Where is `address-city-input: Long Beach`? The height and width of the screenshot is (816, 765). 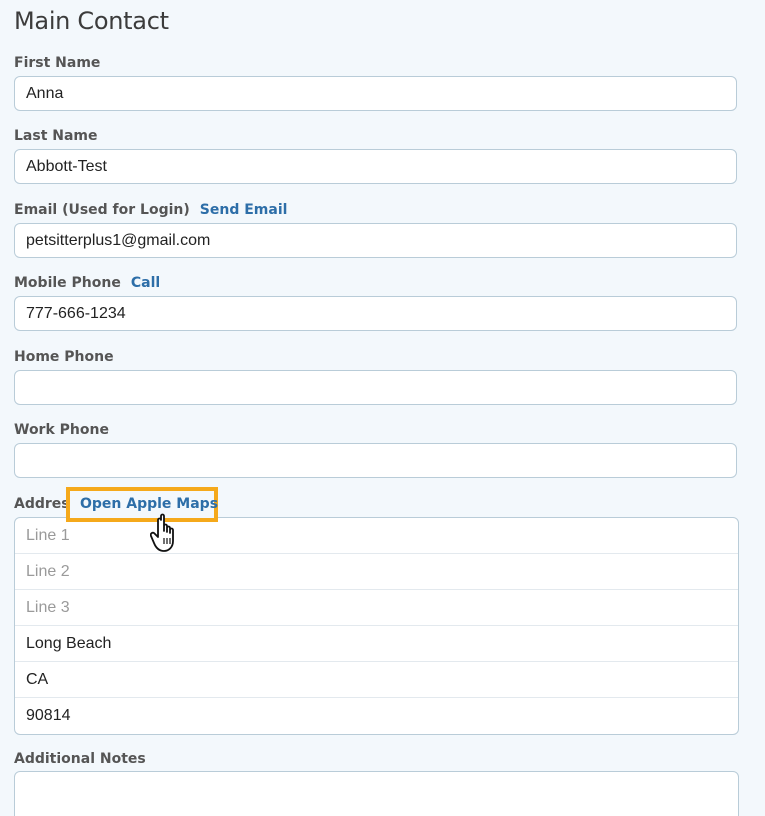
address-city-input: Long Beach is located at coordinates (376, 644).